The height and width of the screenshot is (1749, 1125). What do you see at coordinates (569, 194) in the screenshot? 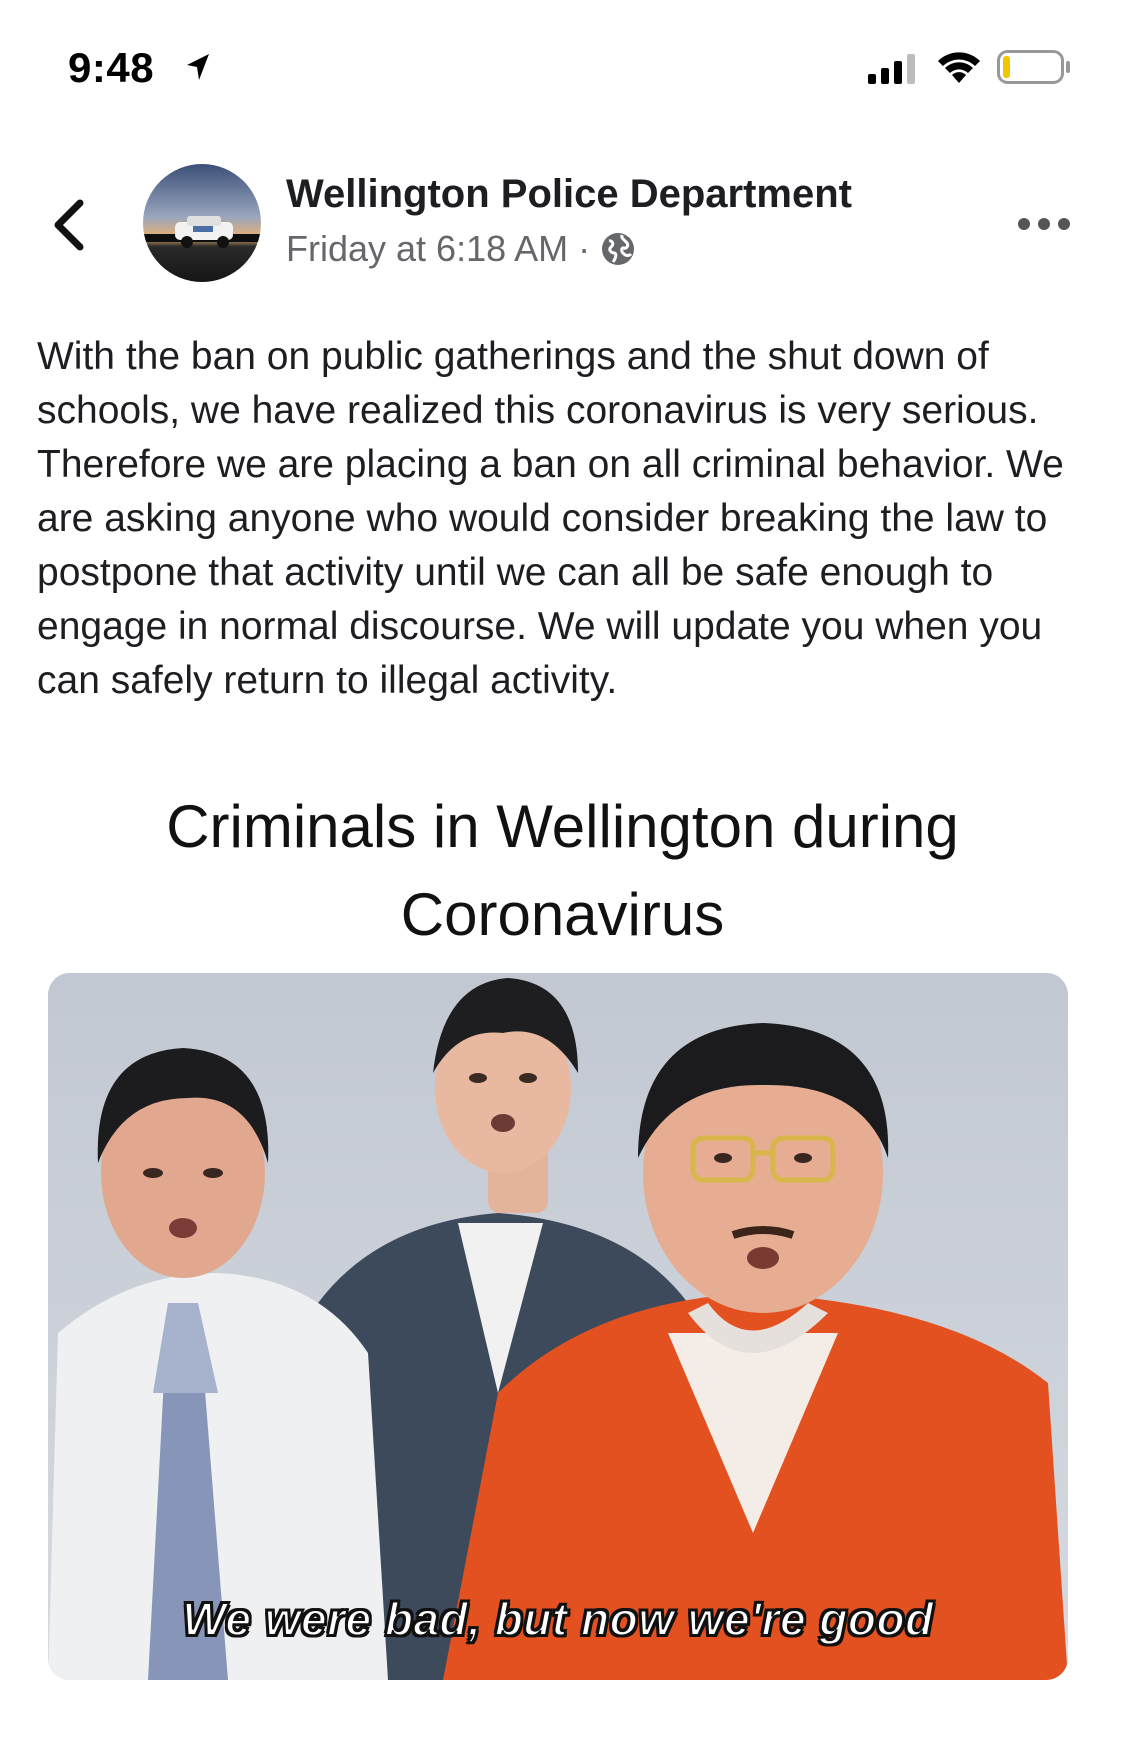
I see `page-name: Wellington Police Department` at bounding box center [569, 194].